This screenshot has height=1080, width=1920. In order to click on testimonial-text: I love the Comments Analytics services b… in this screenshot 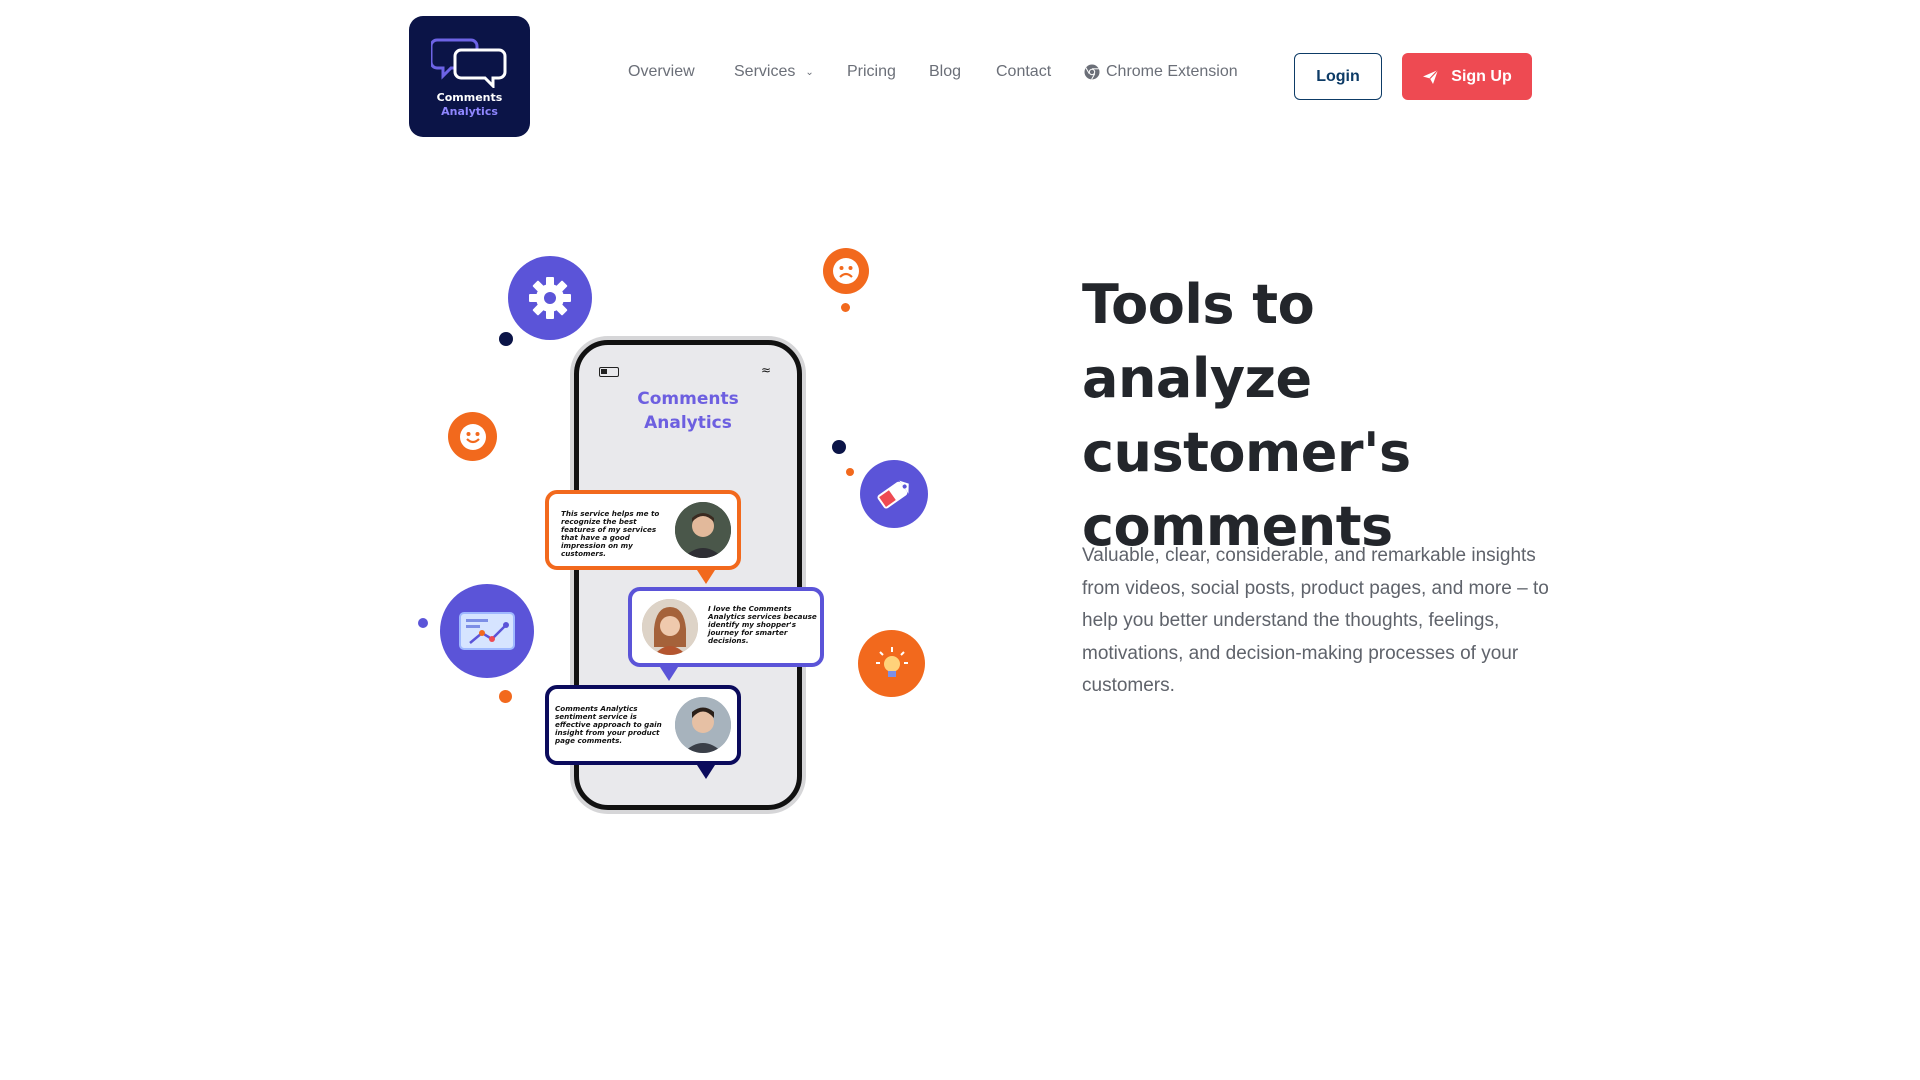, I will do `click(762, 624)`.